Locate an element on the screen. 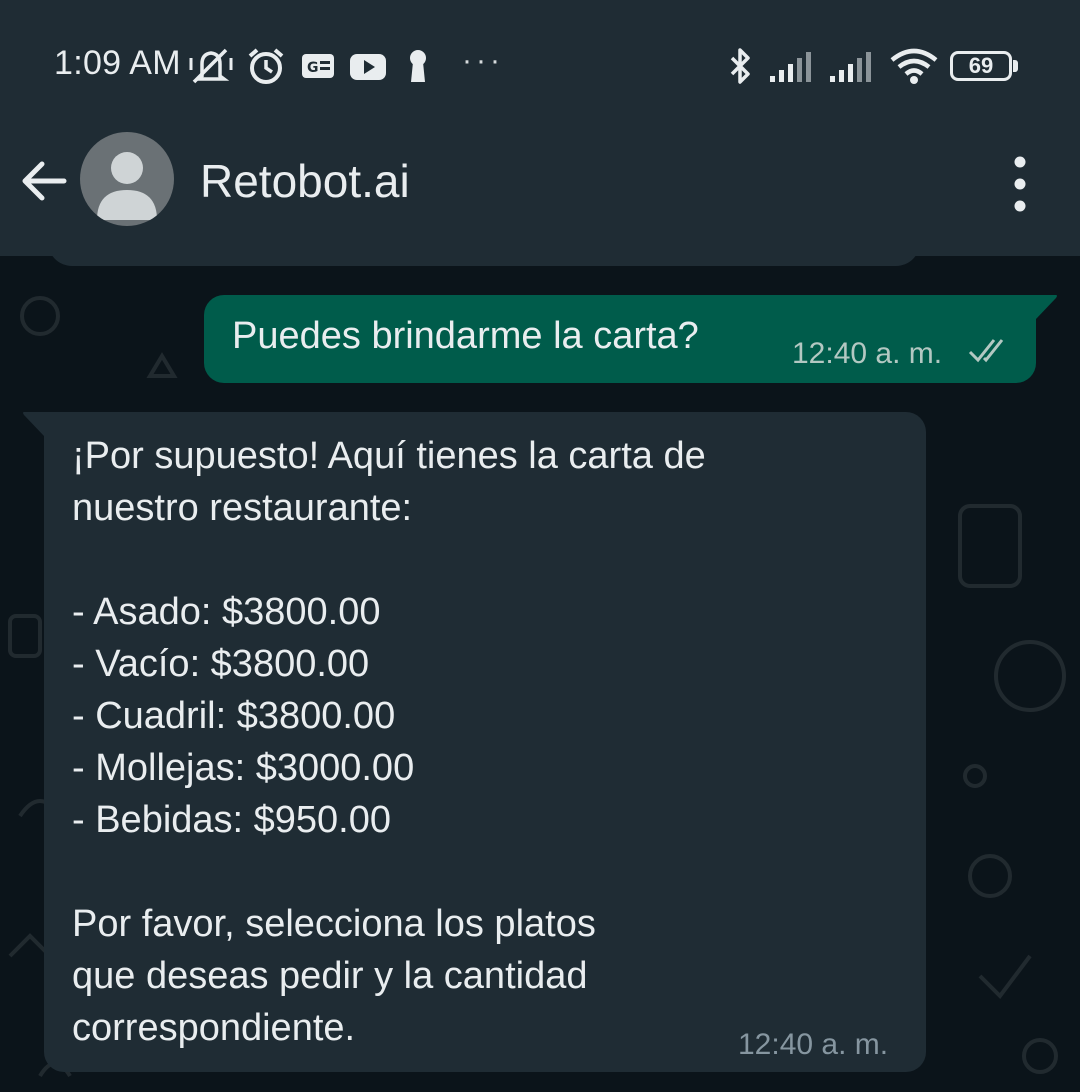 Image resolution: width=1080 pixels, height=1092 pixels. read-receipt-icon is located at coordinates (986, 351).